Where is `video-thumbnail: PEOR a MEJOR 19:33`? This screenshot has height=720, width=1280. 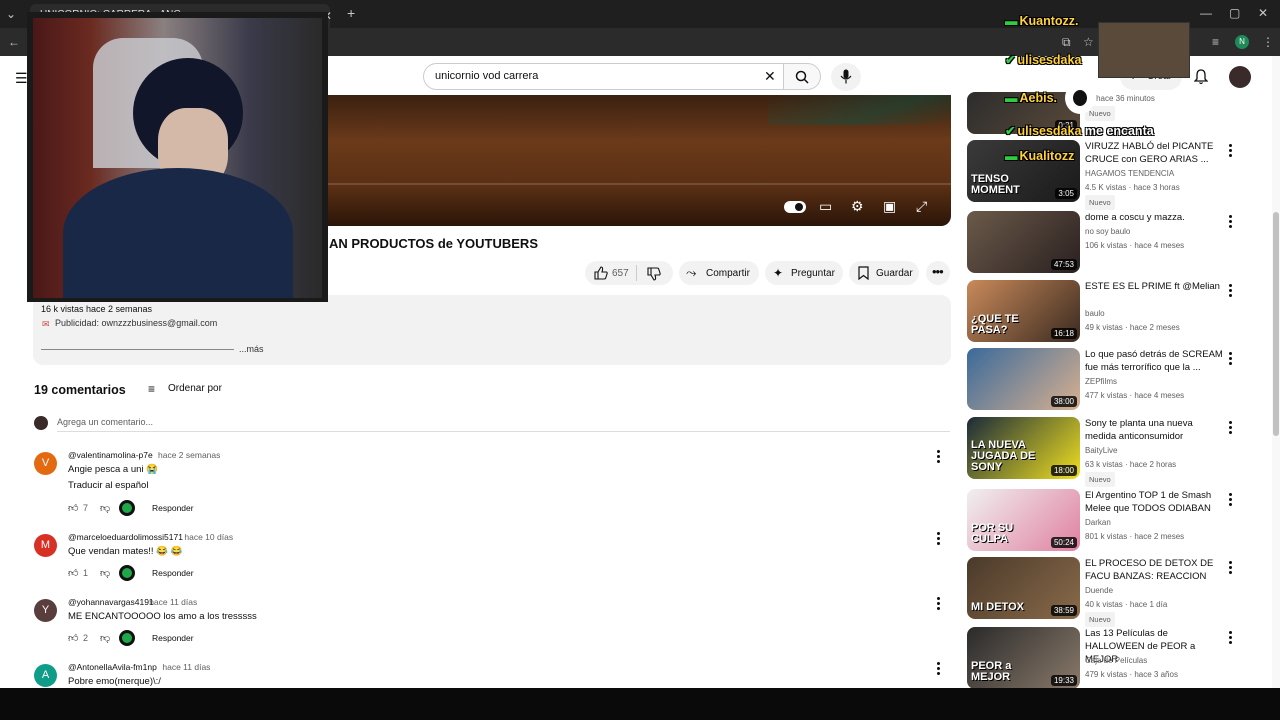 video-thumbnail: PEOR a MEJOR 19:33 is located at coordinates (1023, 657).